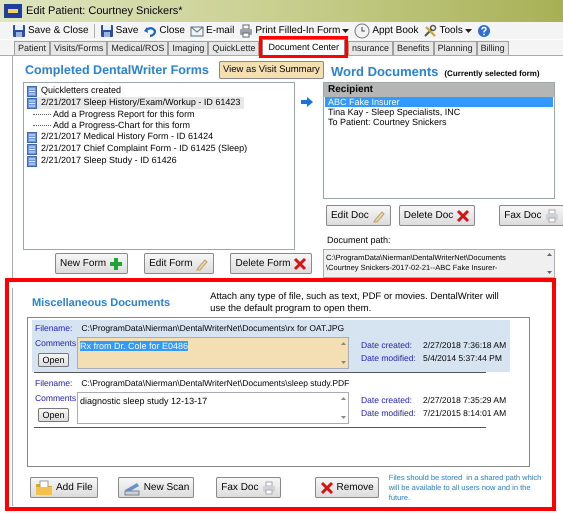 The height and width of the screenshot is (514, 563). I want to click on tab: Billing, so click(492, 48).